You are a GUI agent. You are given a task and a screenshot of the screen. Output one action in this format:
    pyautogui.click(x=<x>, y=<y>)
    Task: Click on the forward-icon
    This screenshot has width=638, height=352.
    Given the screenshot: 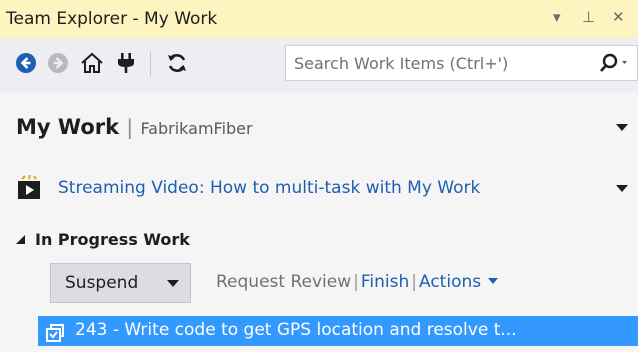 What is the action you would take?
    pyautogui.click(x=58, y=63)
    